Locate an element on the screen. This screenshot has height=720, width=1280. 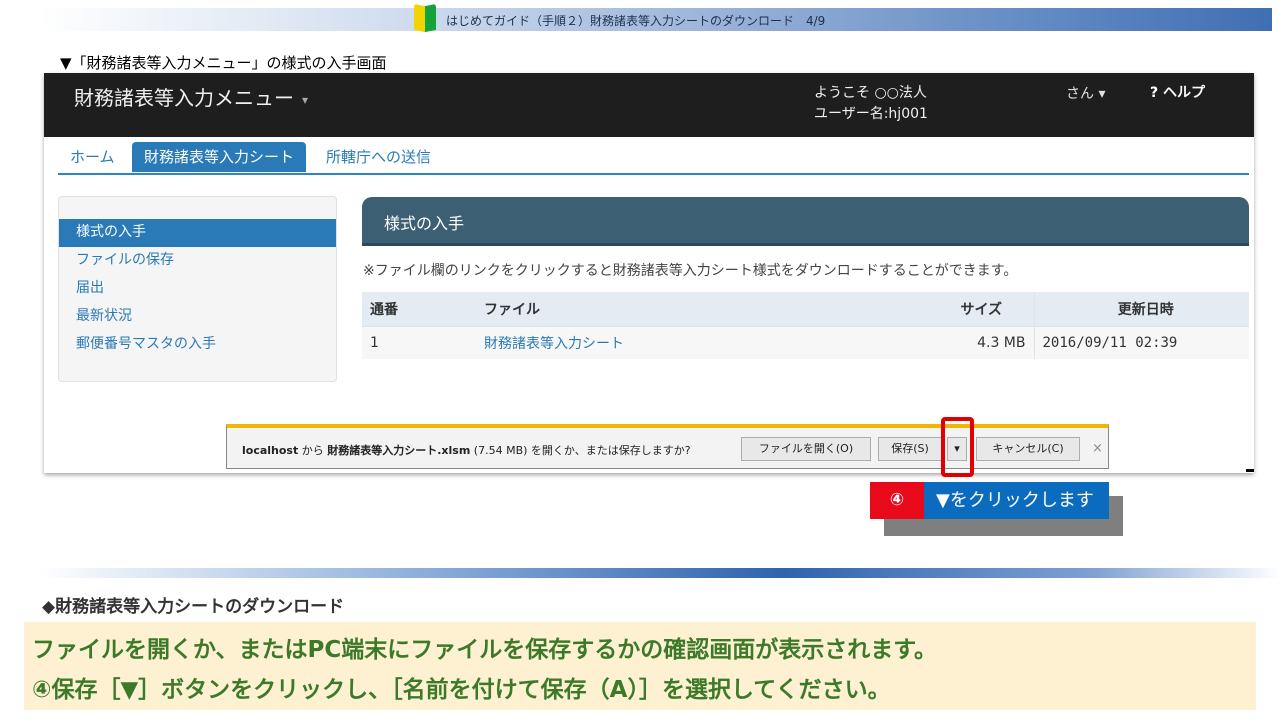
sidebar-item-get-form: 様式の入手 is located at coordinates (197, 233).